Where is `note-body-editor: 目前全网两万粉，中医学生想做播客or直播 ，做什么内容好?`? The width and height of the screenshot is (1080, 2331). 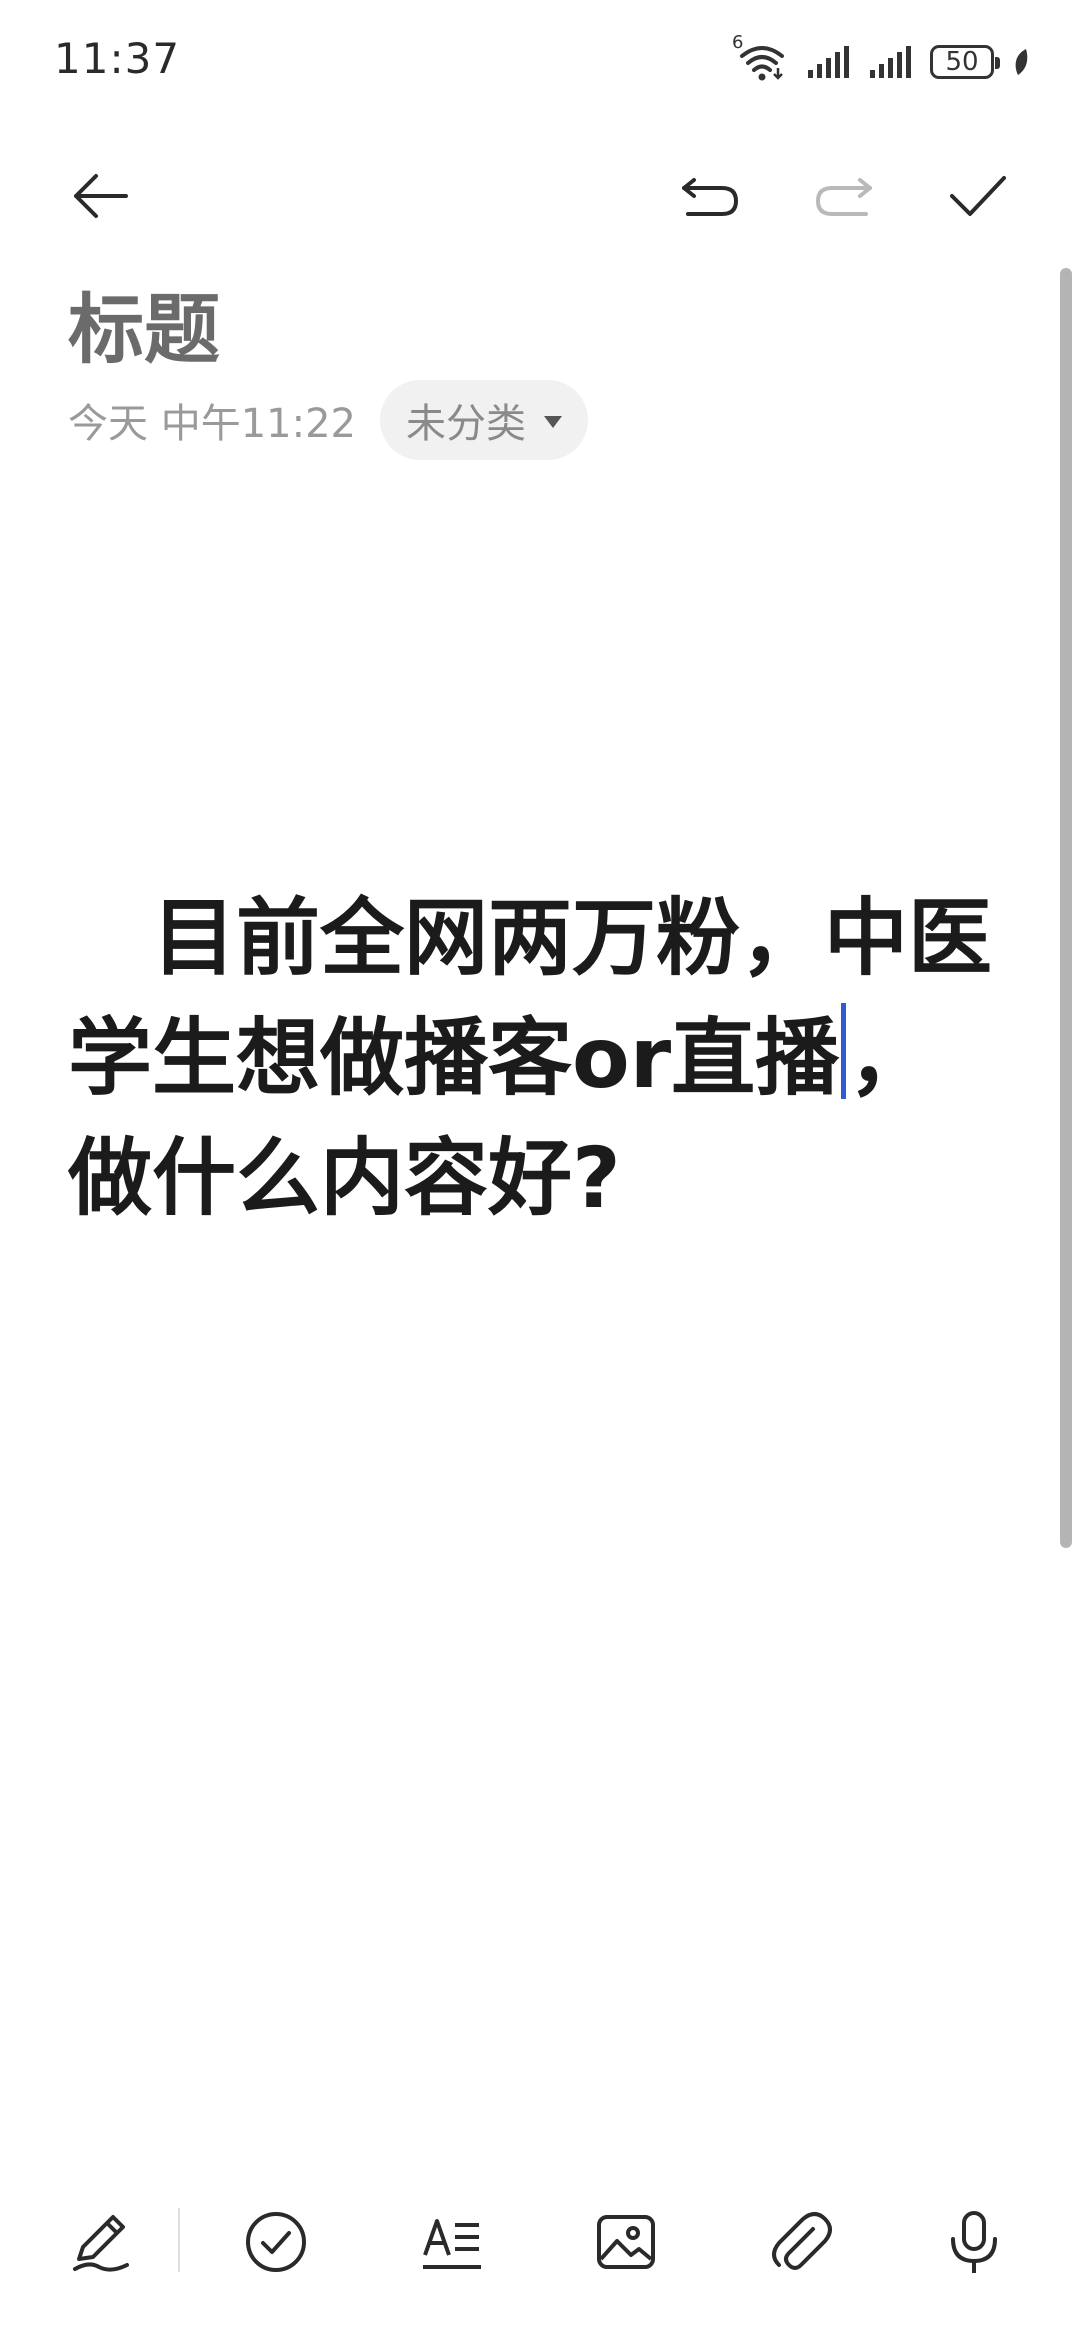 note-body-editor: 目前全网两万粉，中医学生想做播客or直播 ，做什么内容好? is located at coordinates (538, 1058).